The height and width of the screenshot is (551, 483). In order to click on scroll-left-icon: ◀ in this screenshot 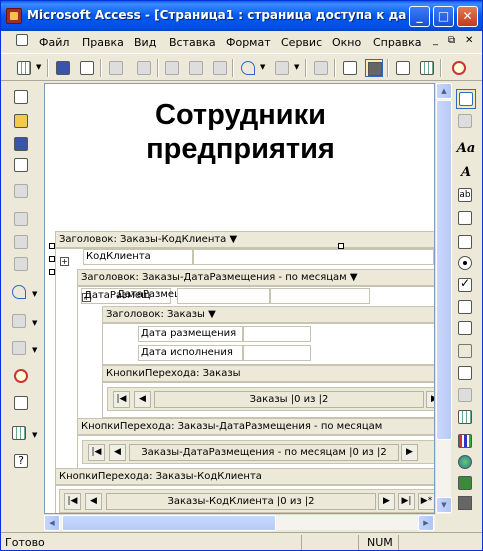, I will do `click(52, 523)`.